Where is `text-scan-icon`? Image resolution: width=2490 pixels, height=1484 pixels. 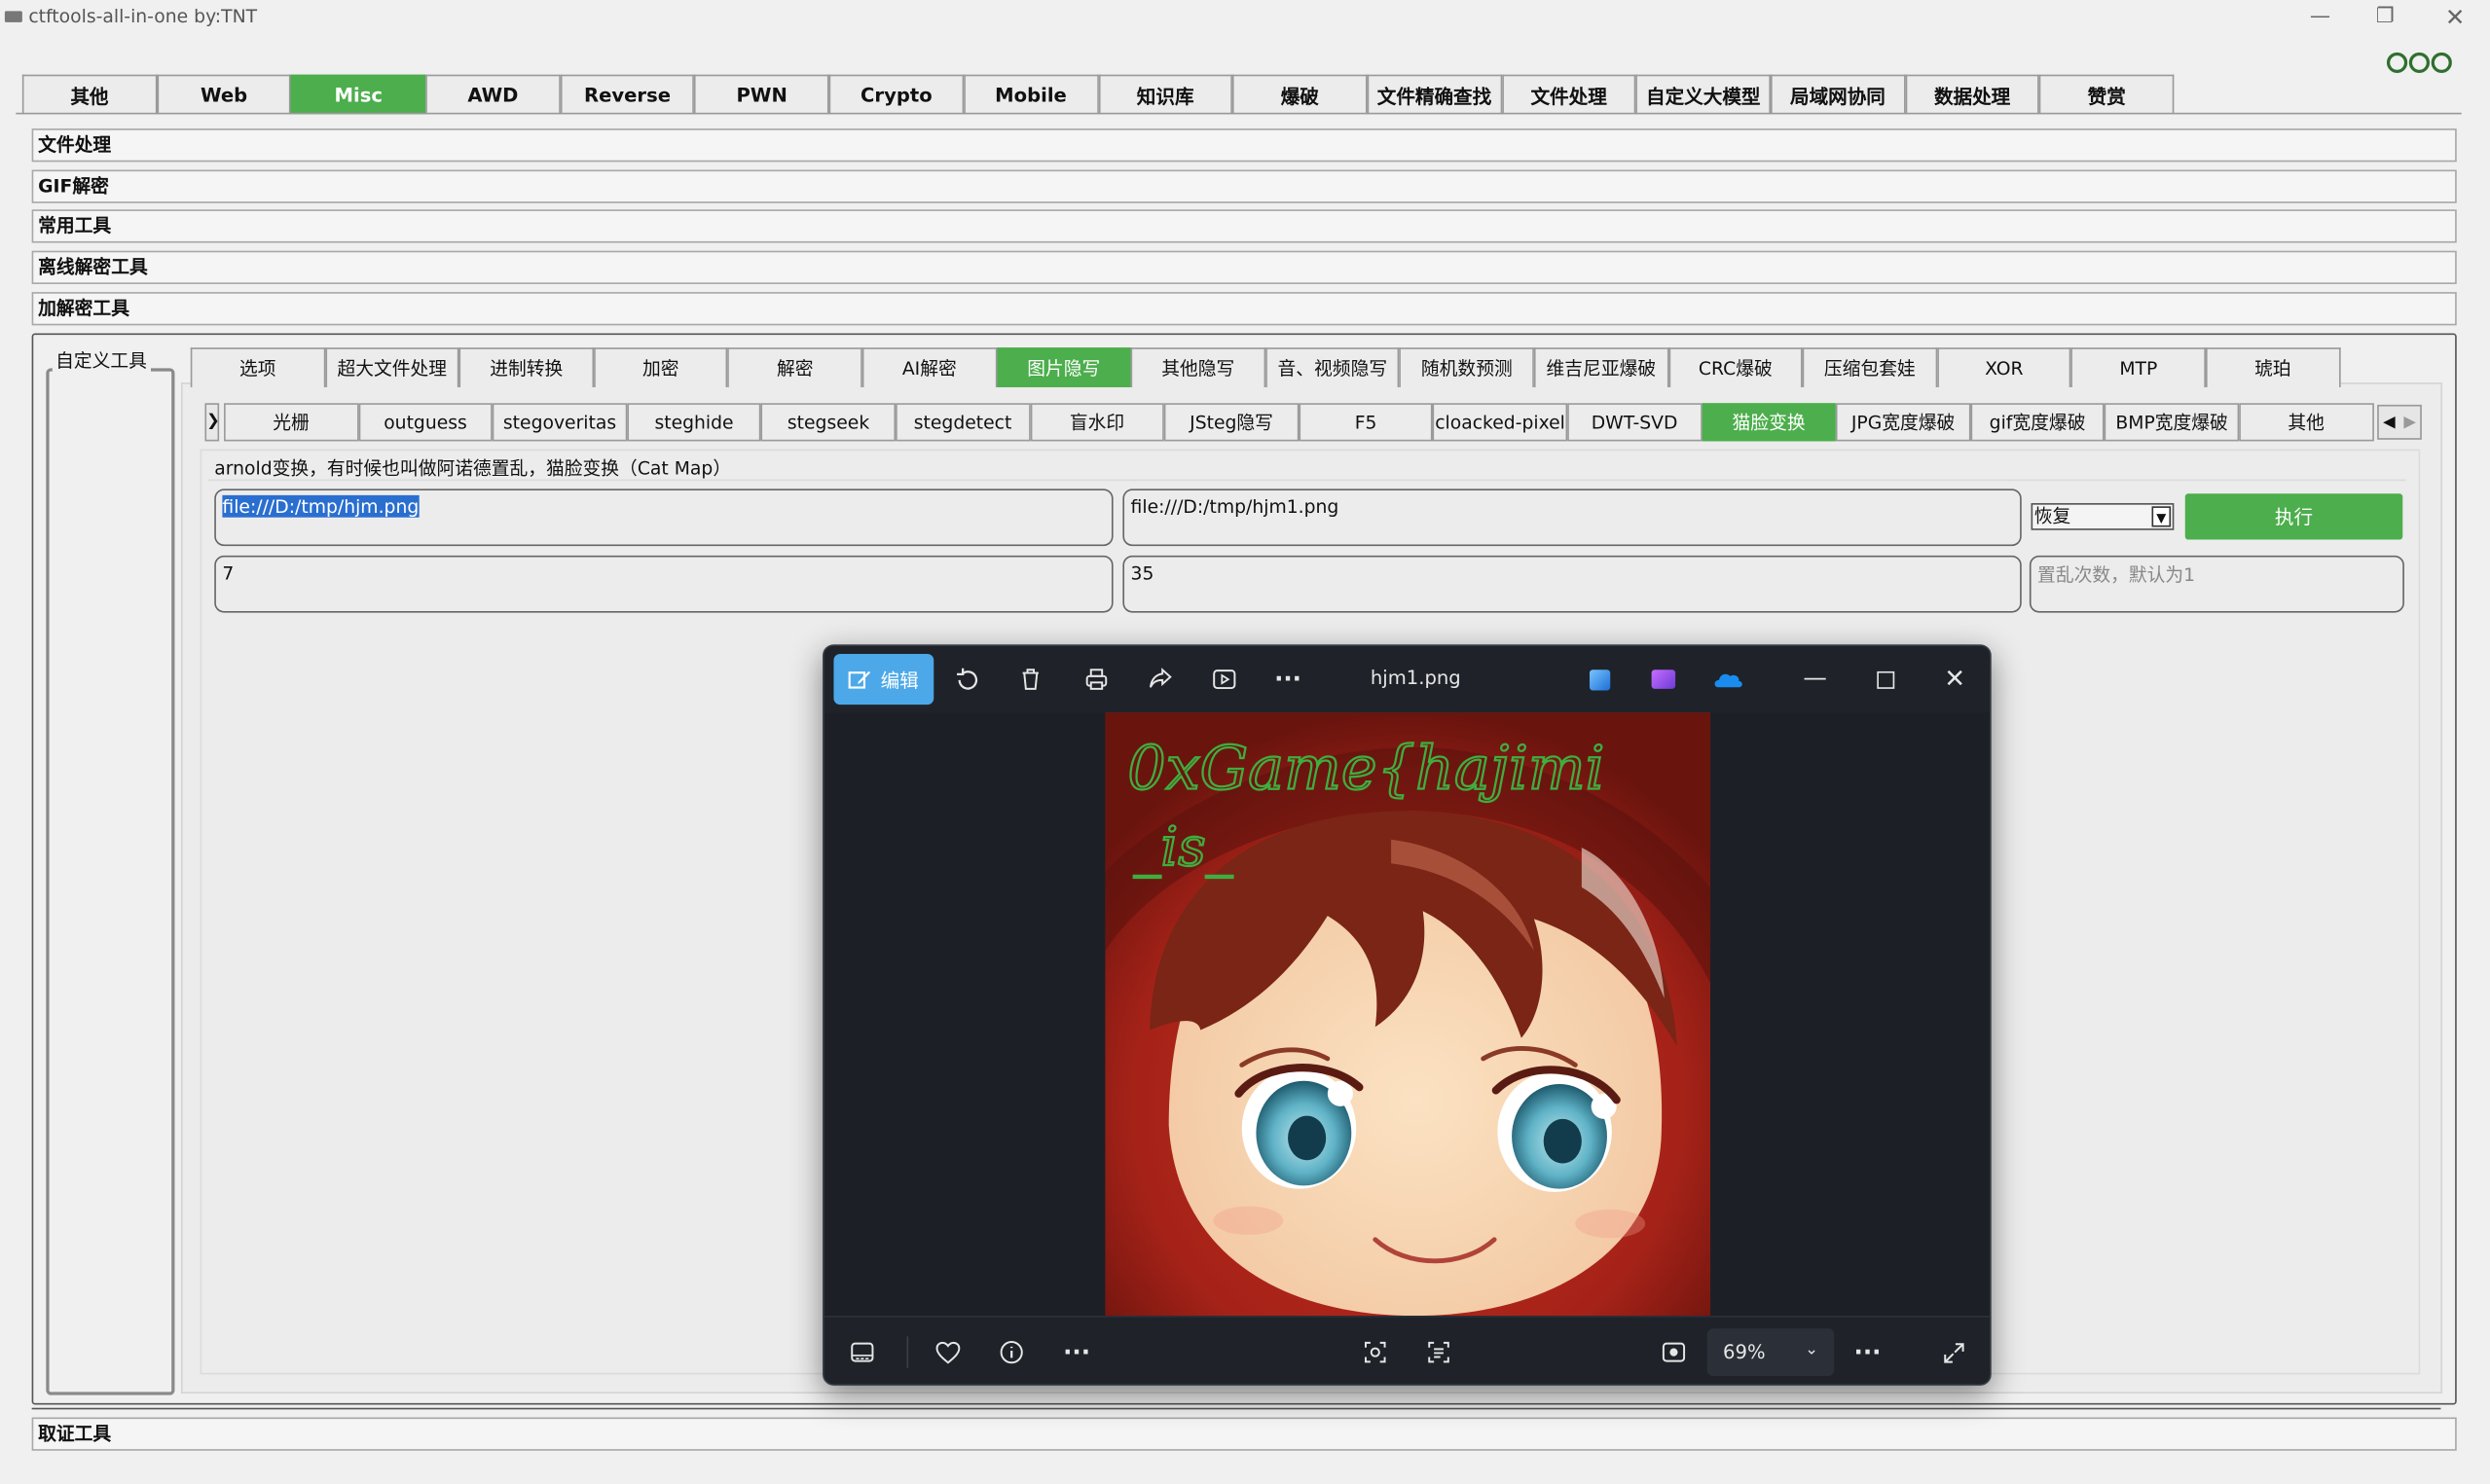
text-scan-icon is located at coordinates (1438, 1353).